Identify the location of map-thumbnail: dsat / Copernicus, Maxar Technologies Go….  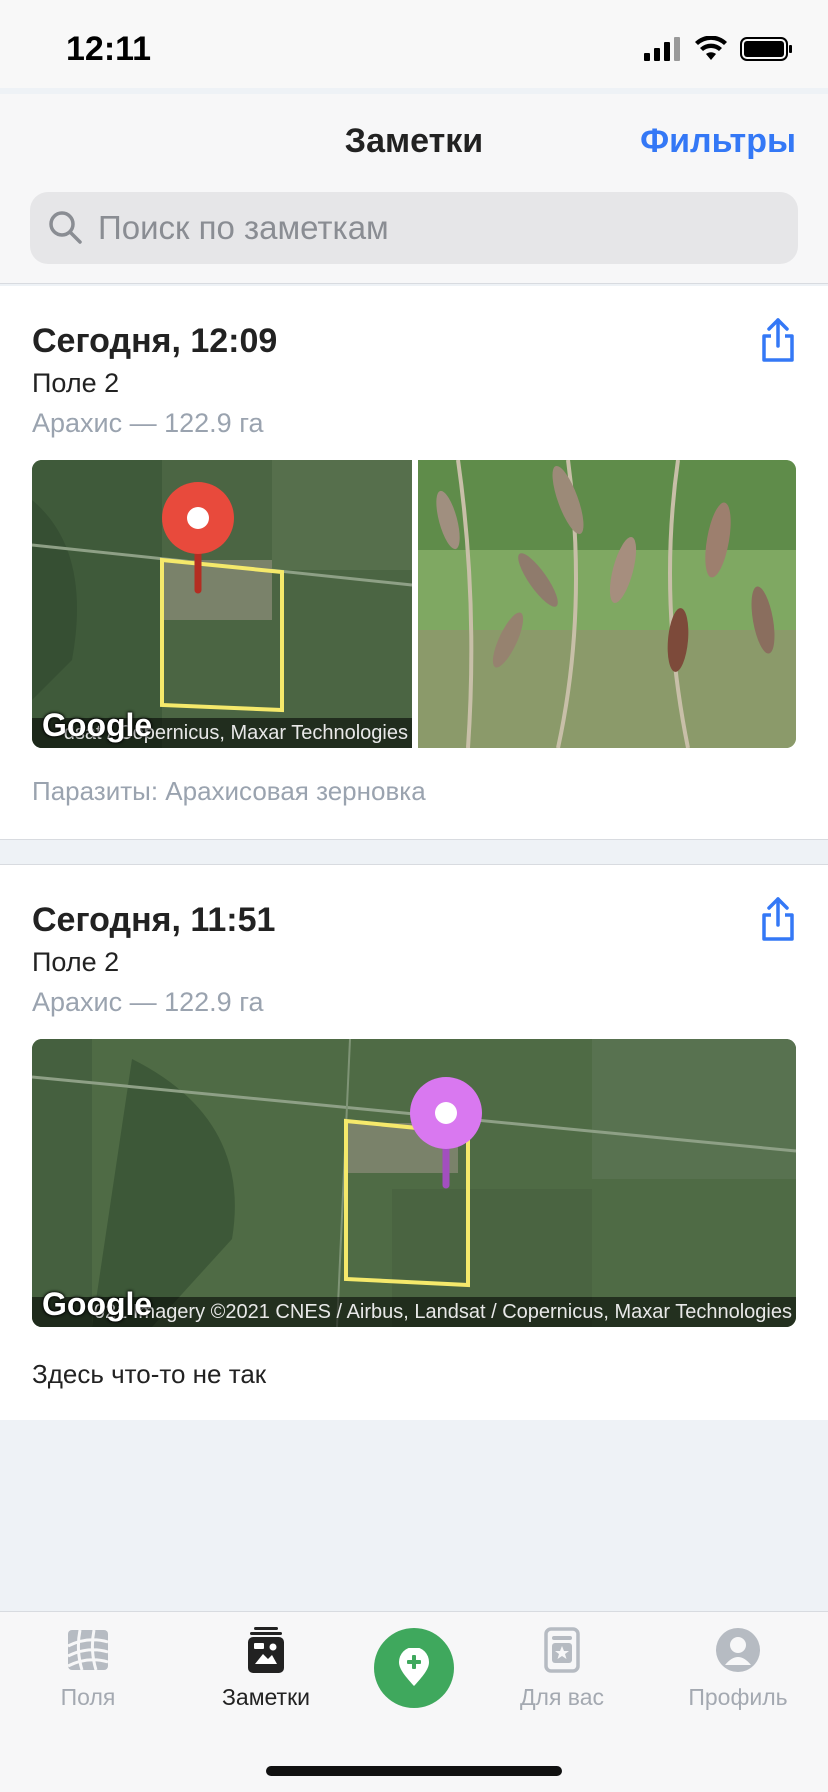
(222, 604).